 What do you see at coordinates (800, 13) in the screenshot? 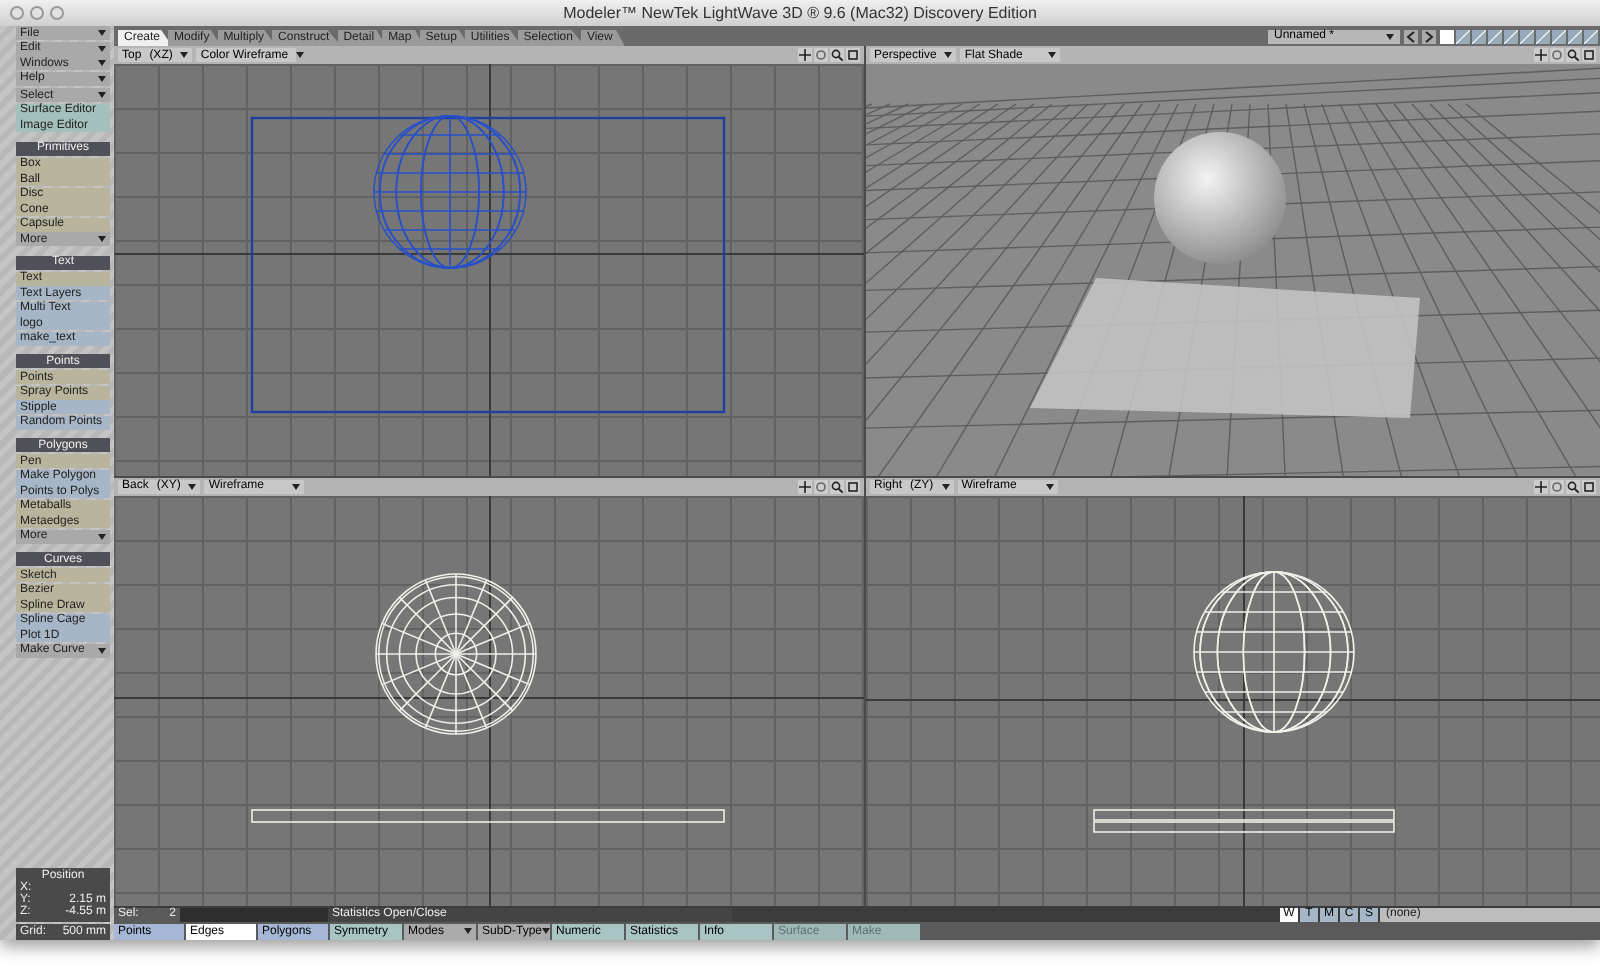
I see `window-title: Modeler™ NewTek LightWave 3D ® 9.6 (Mac32) Discovery Edition` at bounding box center [800, 13].